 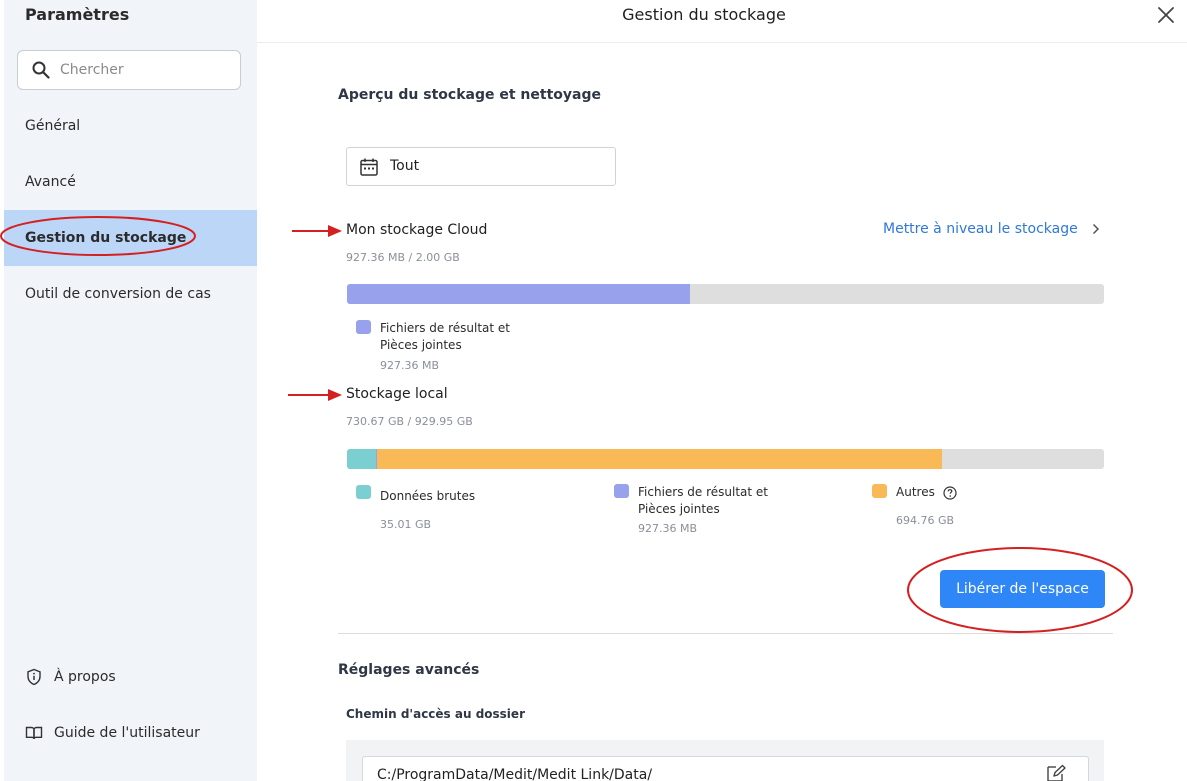 What do you see at coordinates (317, 231) in the screenshot?
I see `annotation-arrow-cloud` at bounding box center [317, 231].